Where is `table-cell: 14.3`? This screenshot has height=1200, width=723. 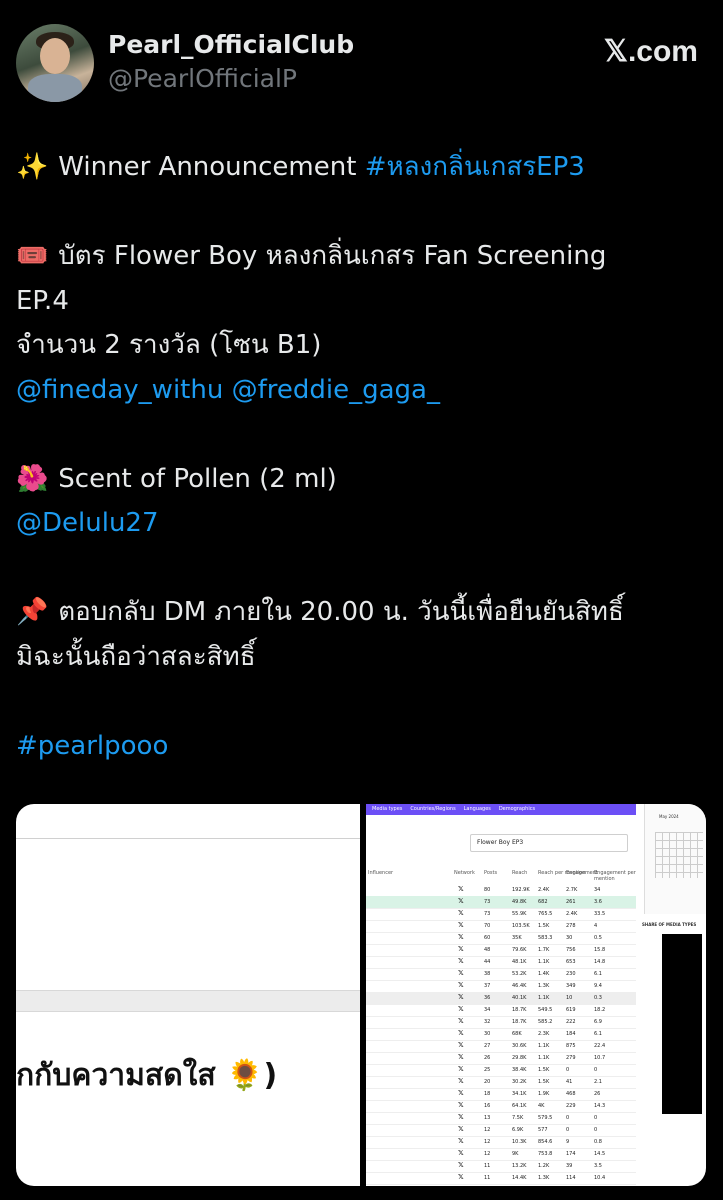 table-cell: 14.3 is located at coordinates (600, 1106).